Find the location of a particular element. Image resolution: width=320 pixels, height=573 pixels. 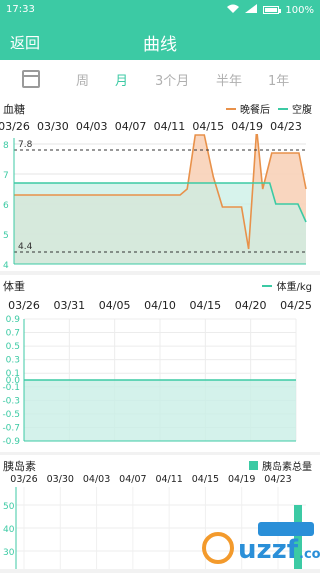

weight-legend: 体重/kg is located at coordinates (287, 285).